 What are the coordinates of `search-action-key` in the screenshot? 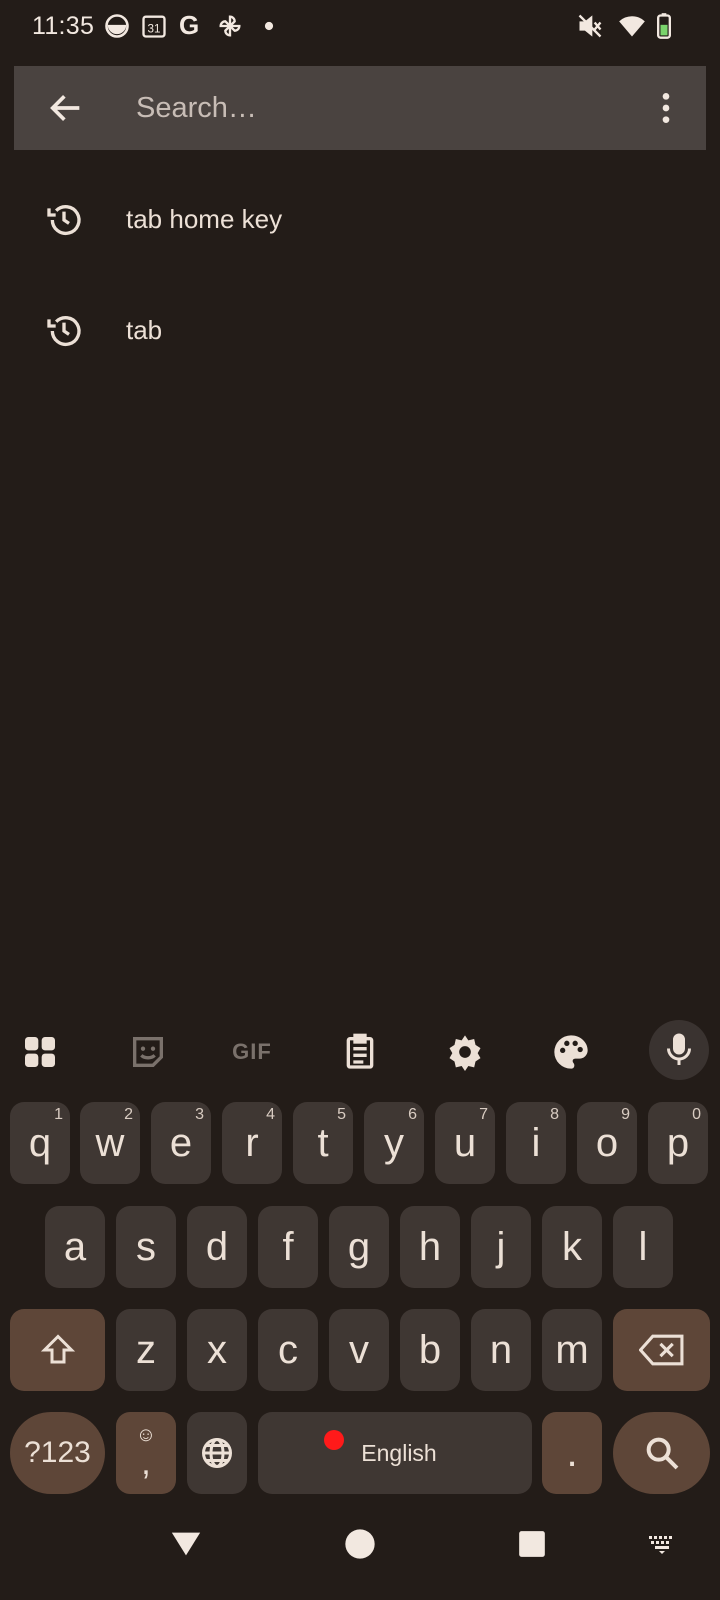 It's located at (661, 1453).